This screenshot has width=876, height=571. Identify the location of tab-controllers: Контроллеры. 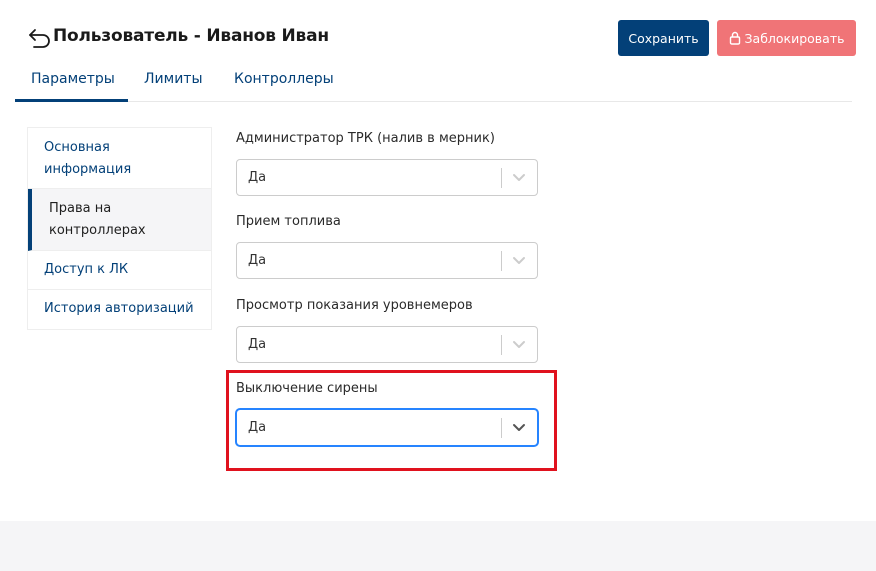
(284, 86).